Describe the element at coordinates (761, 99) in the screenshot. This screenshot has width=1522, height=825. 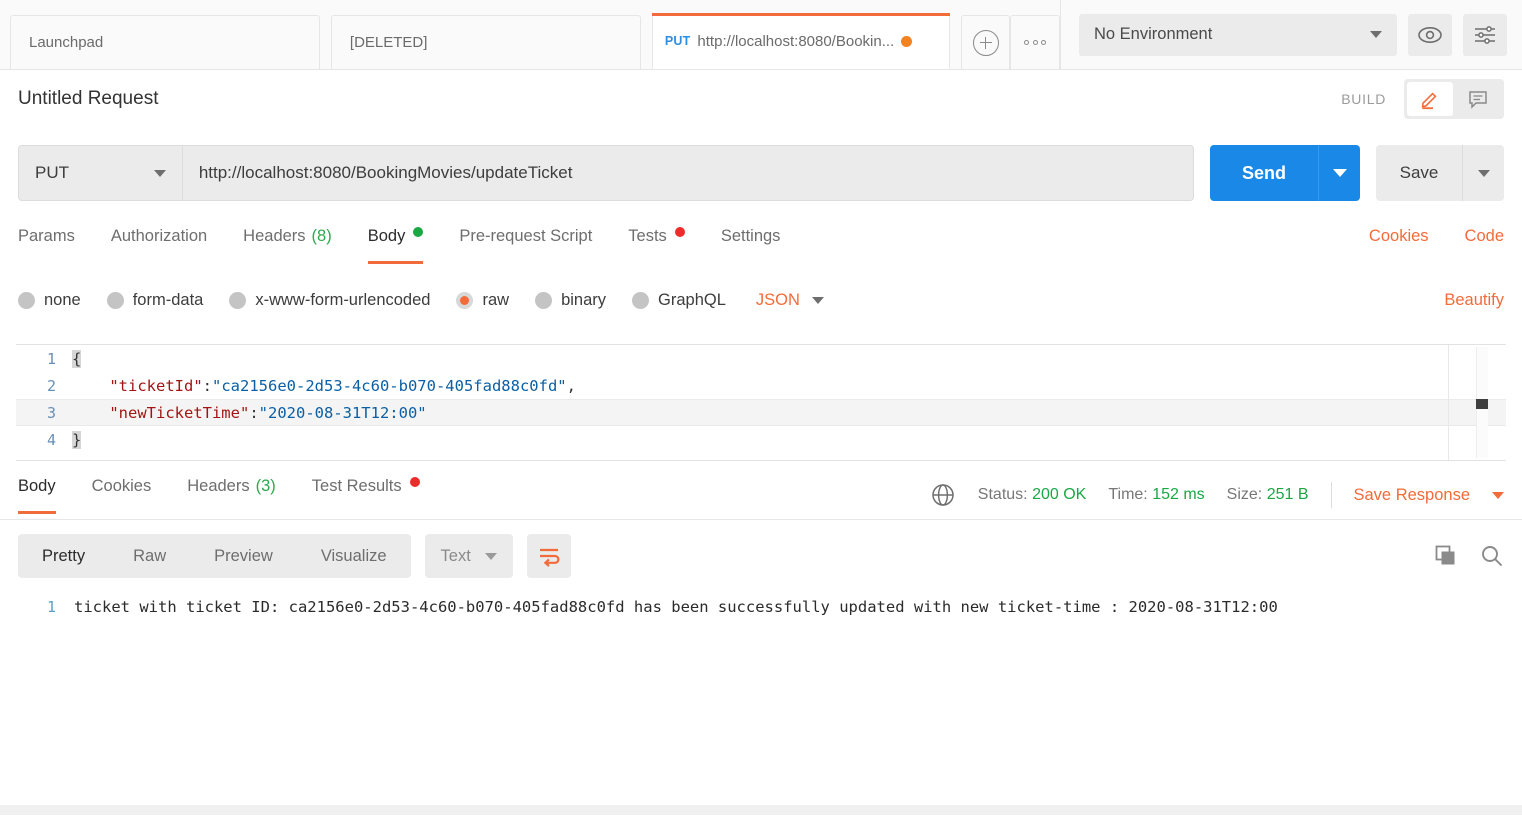
I see `request-title-row: Untitled Request BUILD` at that location.